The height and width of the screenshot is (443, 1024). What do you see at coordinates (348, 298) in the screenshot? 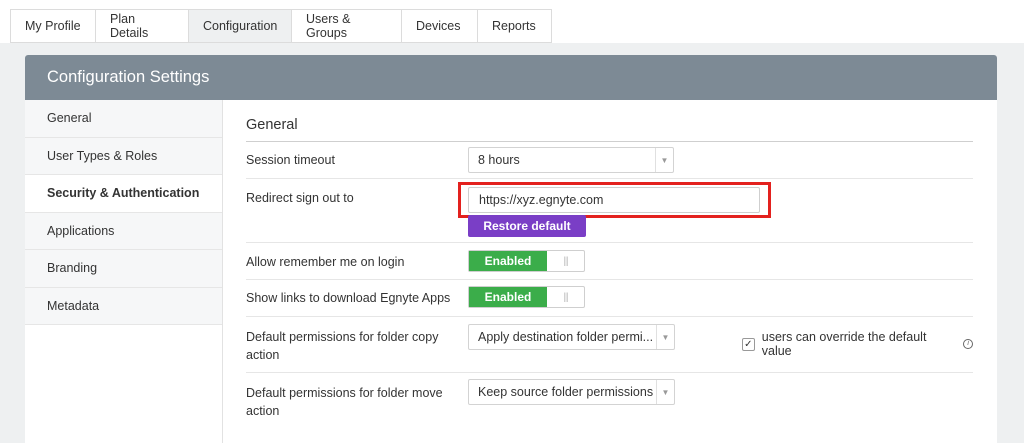
I see `show-links-label: Show links to download Egnyte Apps` at bounding box center [348, 298].